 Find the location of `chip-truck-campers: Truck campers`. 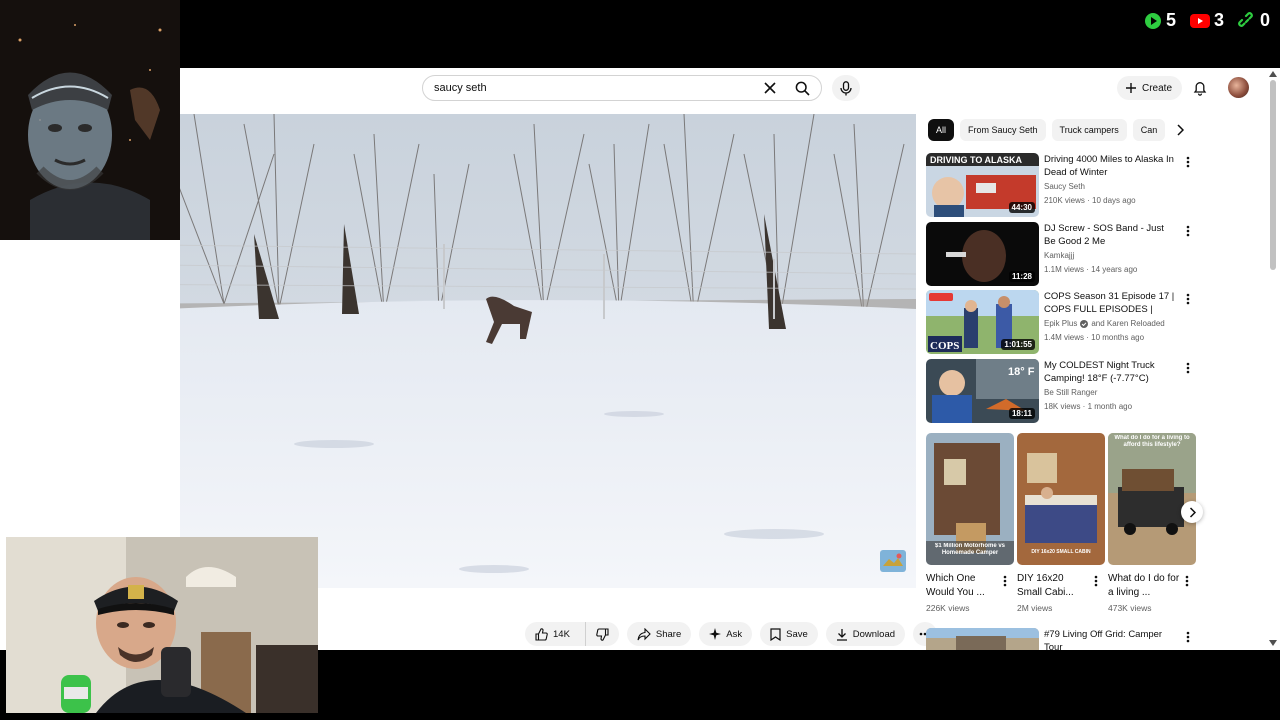

chip-truck-campers: Truck campers is located at coordinates (1089, 130).